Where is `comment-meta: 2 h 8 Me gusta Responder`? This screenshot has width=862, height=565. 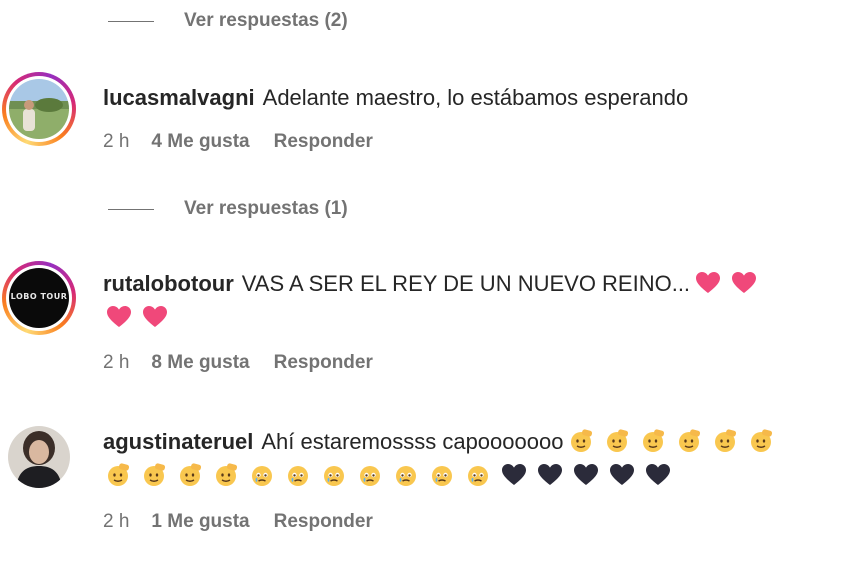 comment-meta: 2 h 8 Me gusta Responder is located at coordinates (238, 363).